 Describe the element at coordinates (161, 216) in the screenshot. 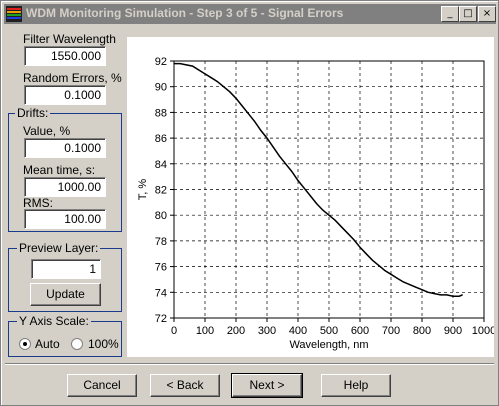

I see `y-tick-label: 80` at that location.